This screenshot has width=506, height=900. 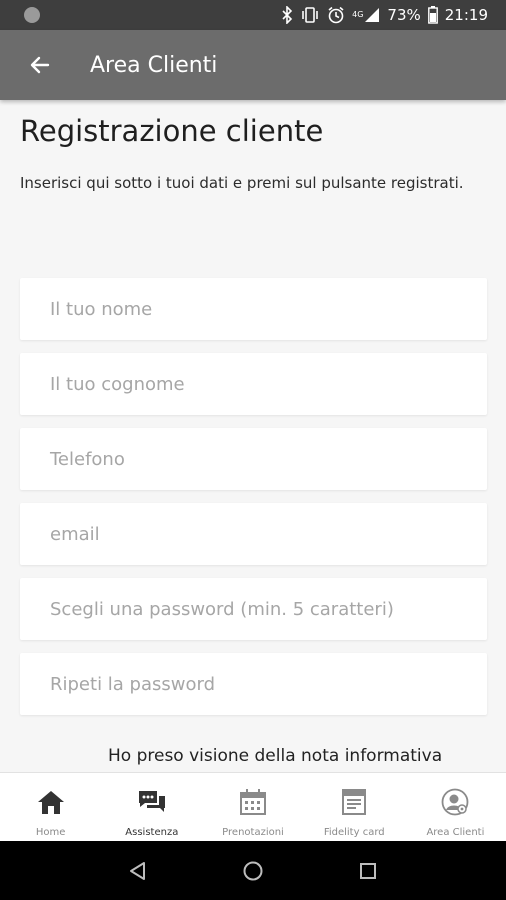 What do you see at coordinates (432, 15) in the screenshot?
I see `battery-icon` at bounding box center [432, 15].